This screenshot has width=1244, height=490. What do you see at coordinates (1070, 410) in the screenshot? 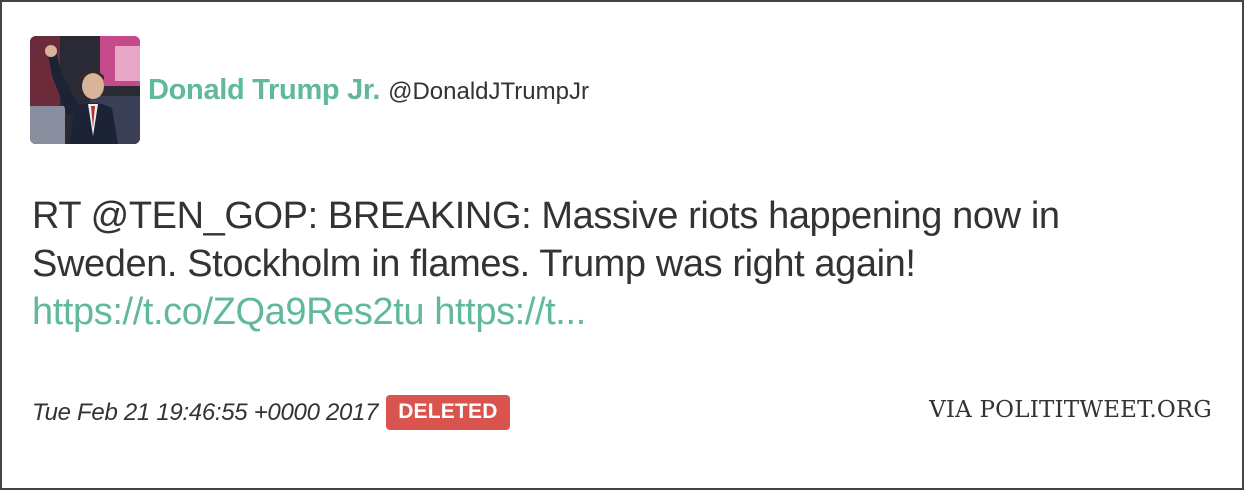
I see `source-attribution: VIA POLITITWEET.ORG` at bounding box center [1070, 410].